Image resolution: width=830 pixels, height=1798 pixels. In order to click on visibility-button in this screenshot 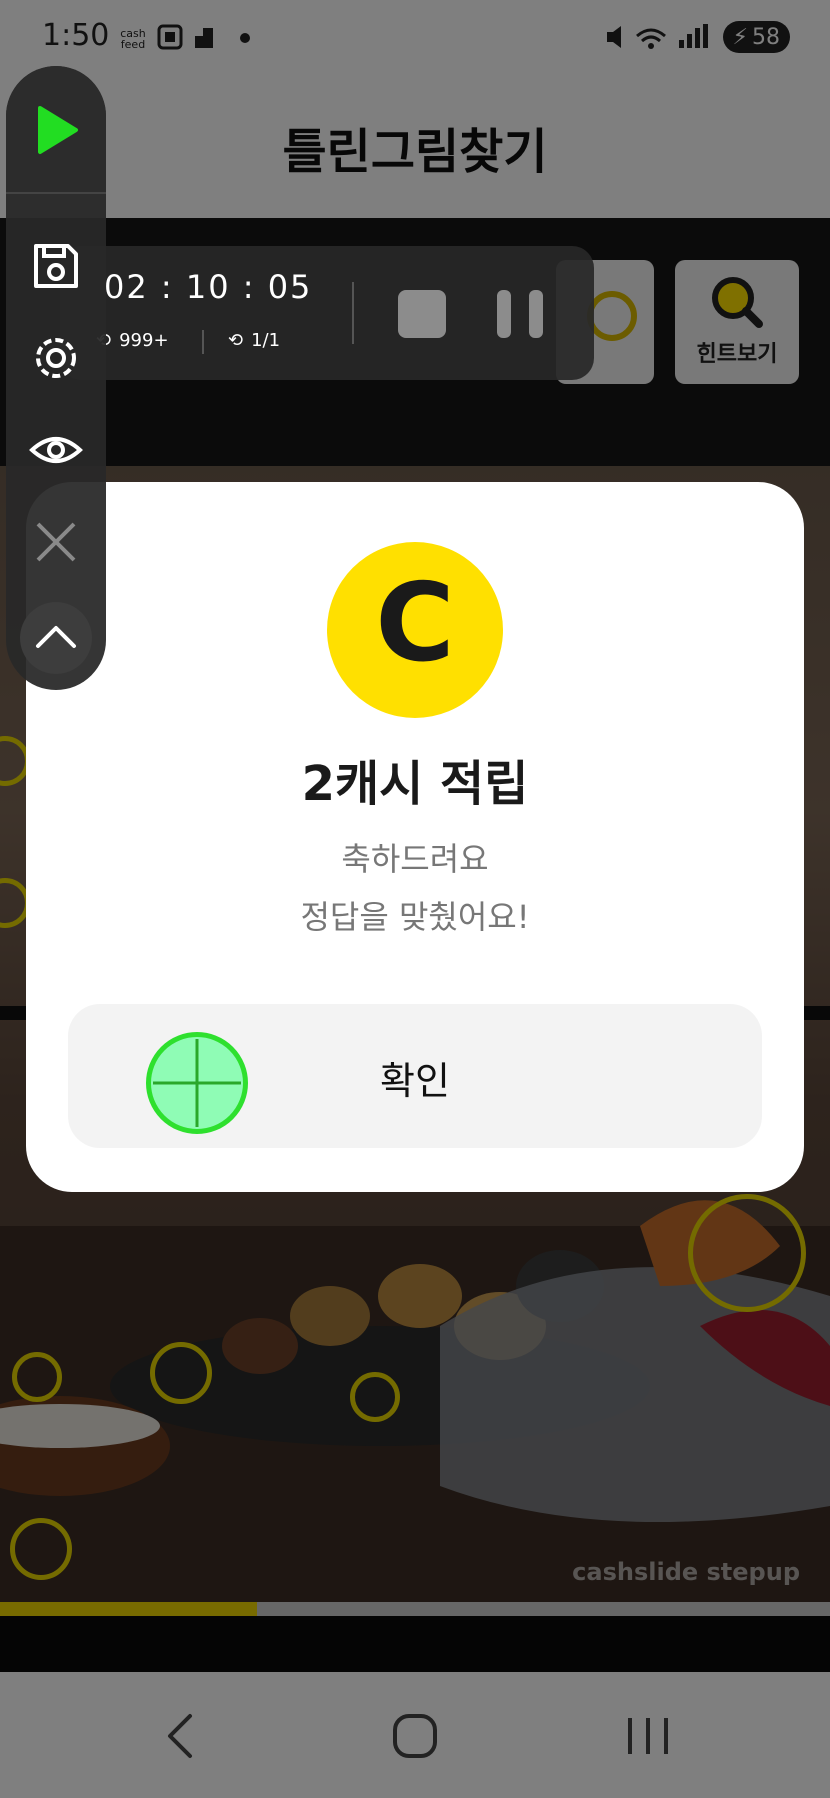, I will do `click(56, 450)`.